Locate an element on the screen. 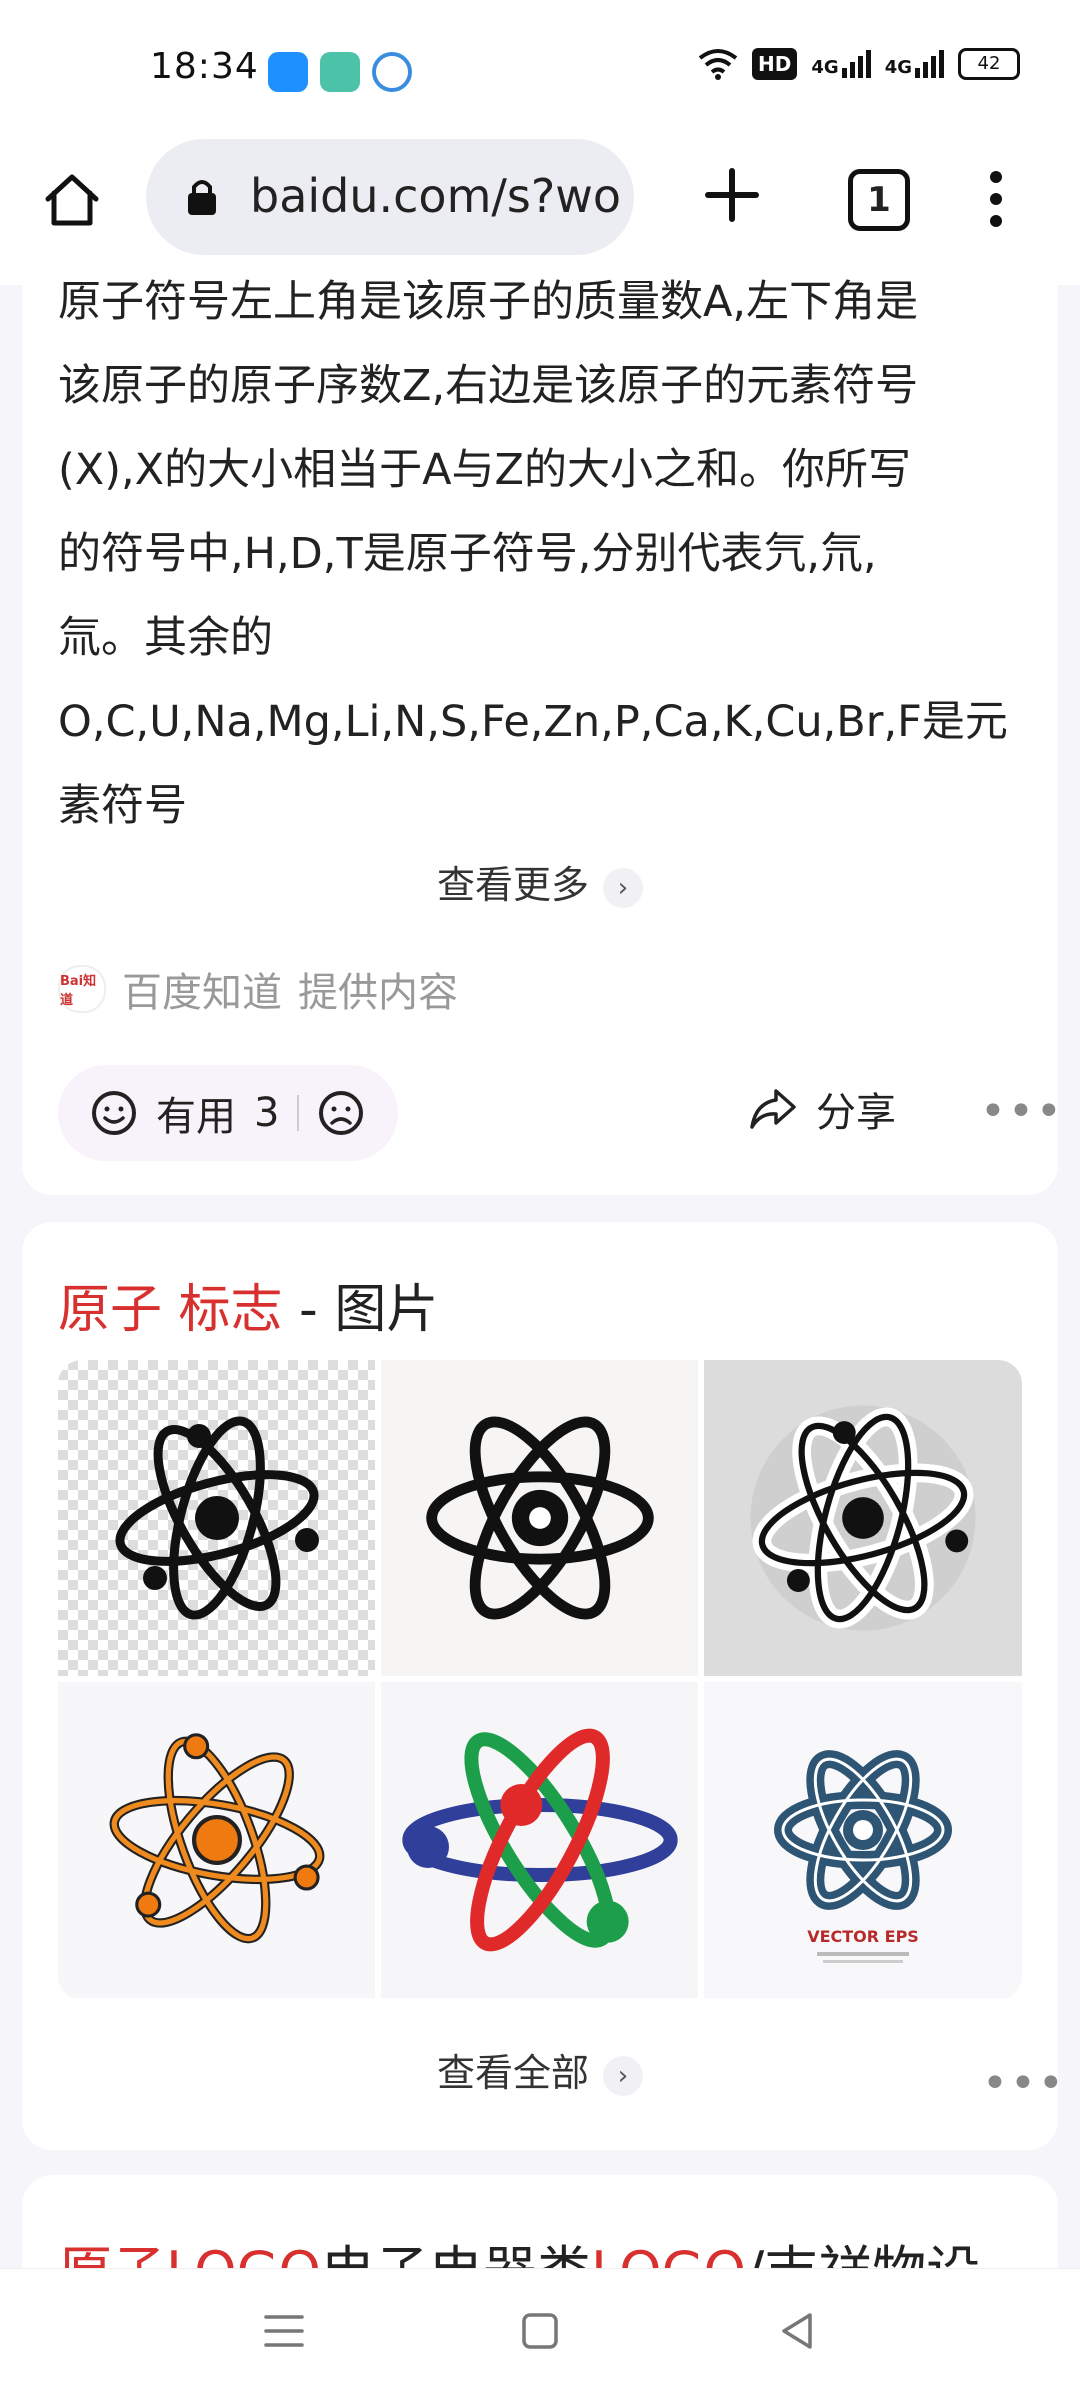 This screenshot has height=2401, width=1080. url-text: baidu.com/s?wo is located at coordinates (436, 196).